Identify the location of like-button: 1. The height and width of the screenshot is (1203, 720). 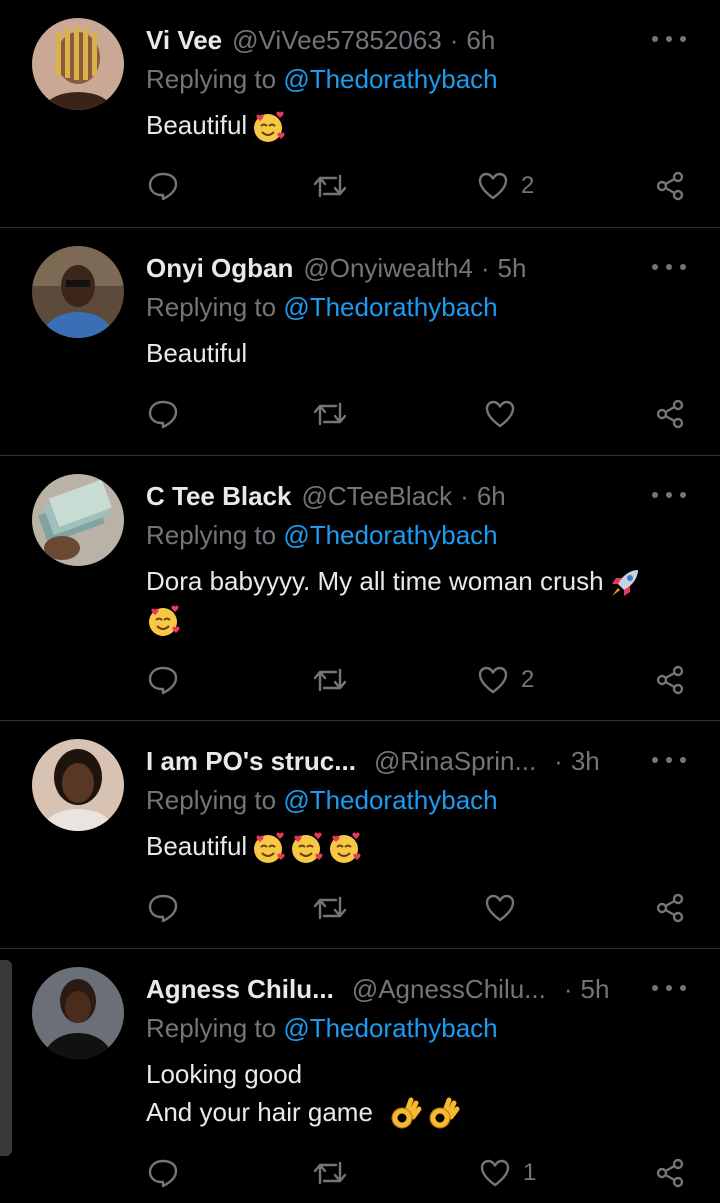
(507, 1173).